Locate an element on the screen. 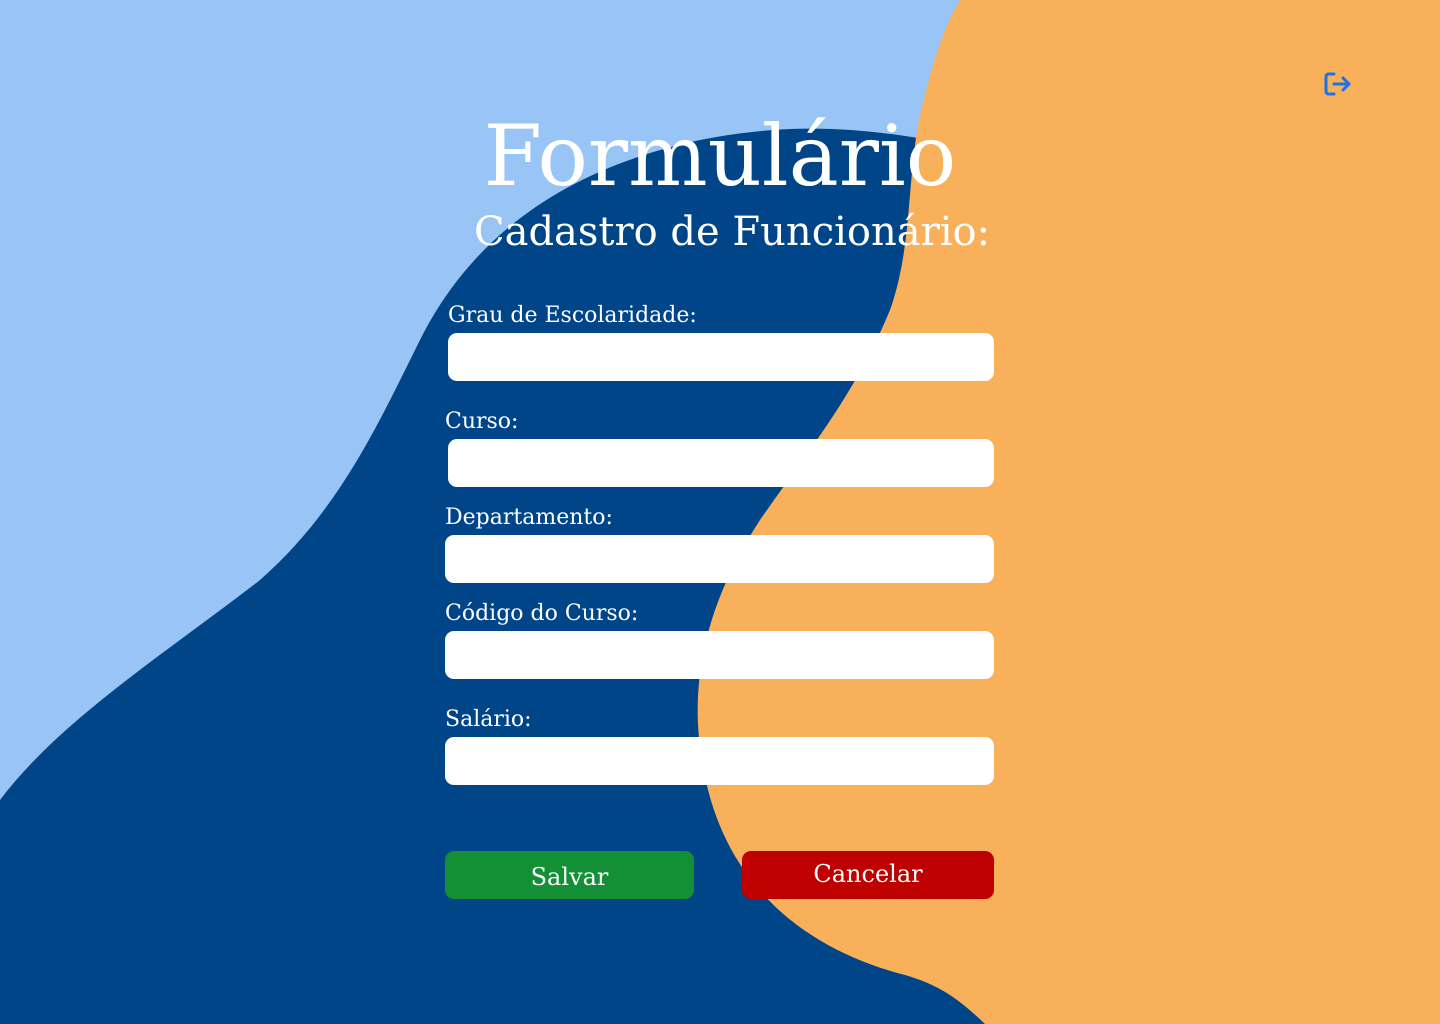 This screenshot has width=1440, height=1024. page-title: Formulário is located at coordinates (720, 156).